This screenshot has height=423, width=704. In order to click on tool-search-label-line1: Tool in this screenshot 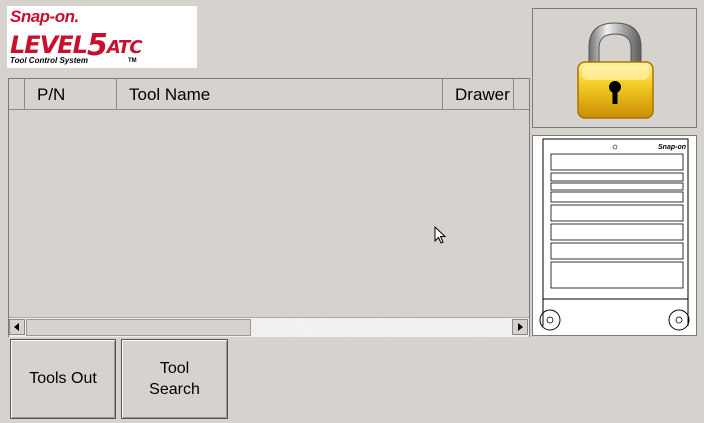, I will do `click(174, 368)`.